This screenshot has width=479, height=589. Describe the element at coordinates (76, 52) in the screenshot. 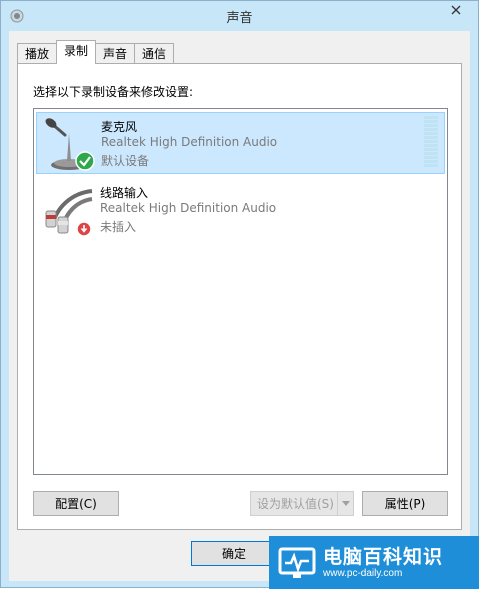

I see `tab-recording: 录制` at that location.